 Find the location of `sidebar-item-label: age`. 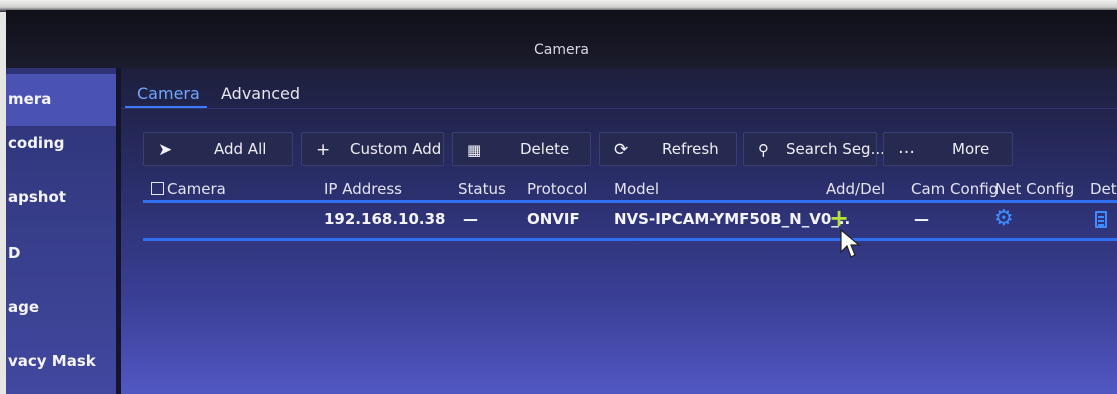

sidebar-item-label: age is located at coordinates (24, 307).